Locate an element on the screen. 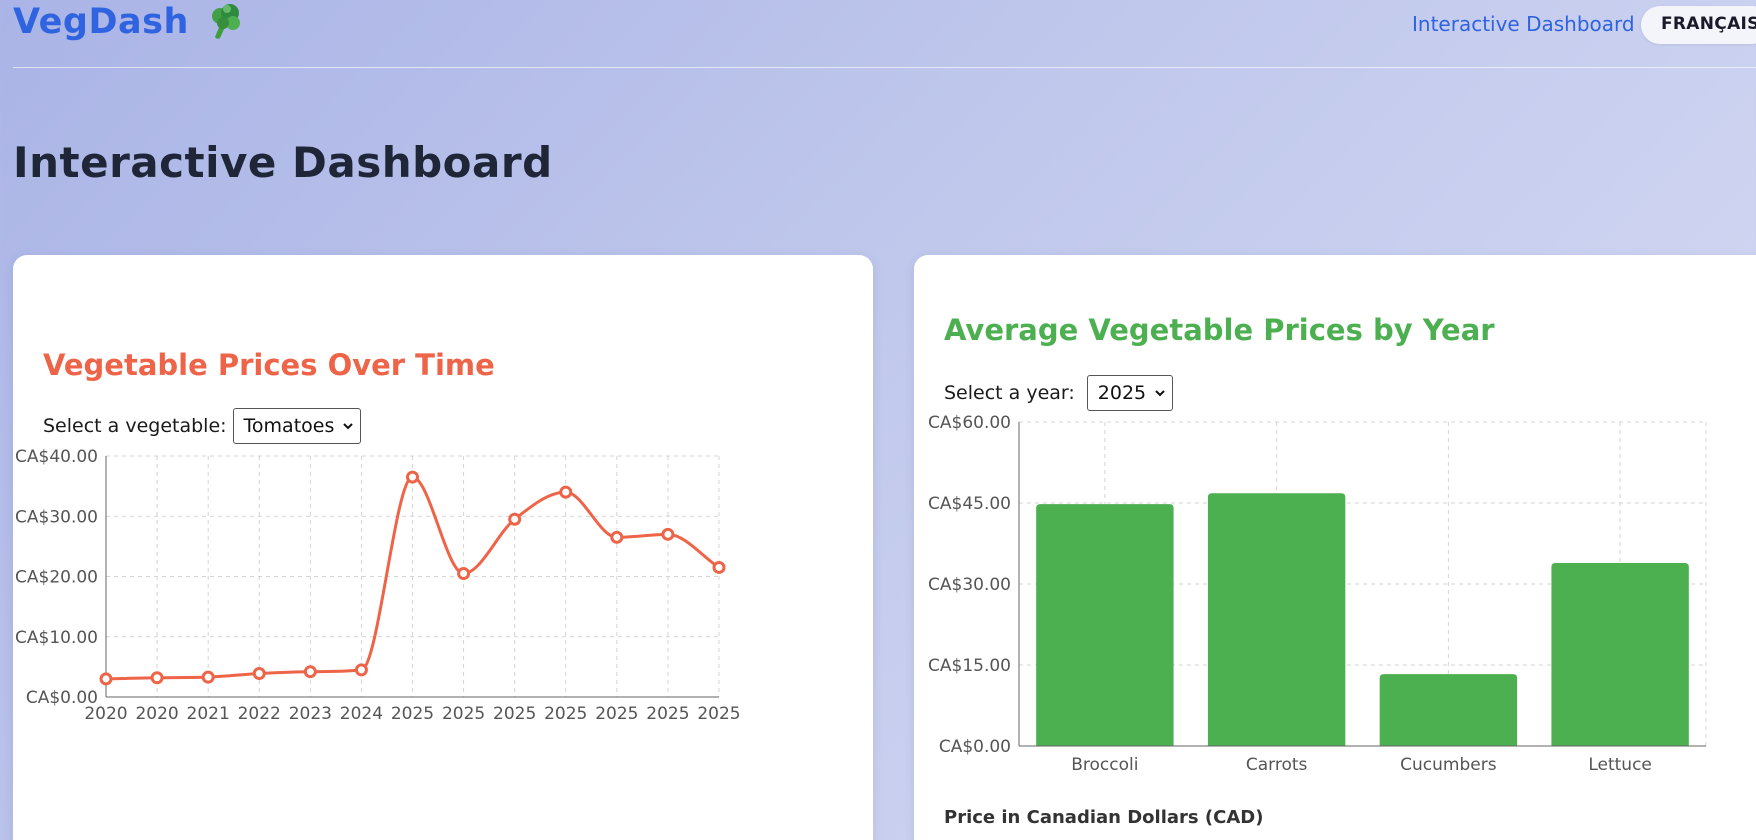  language-toggle-button: FRANÇAIS is located at coordinates (1698, 25).